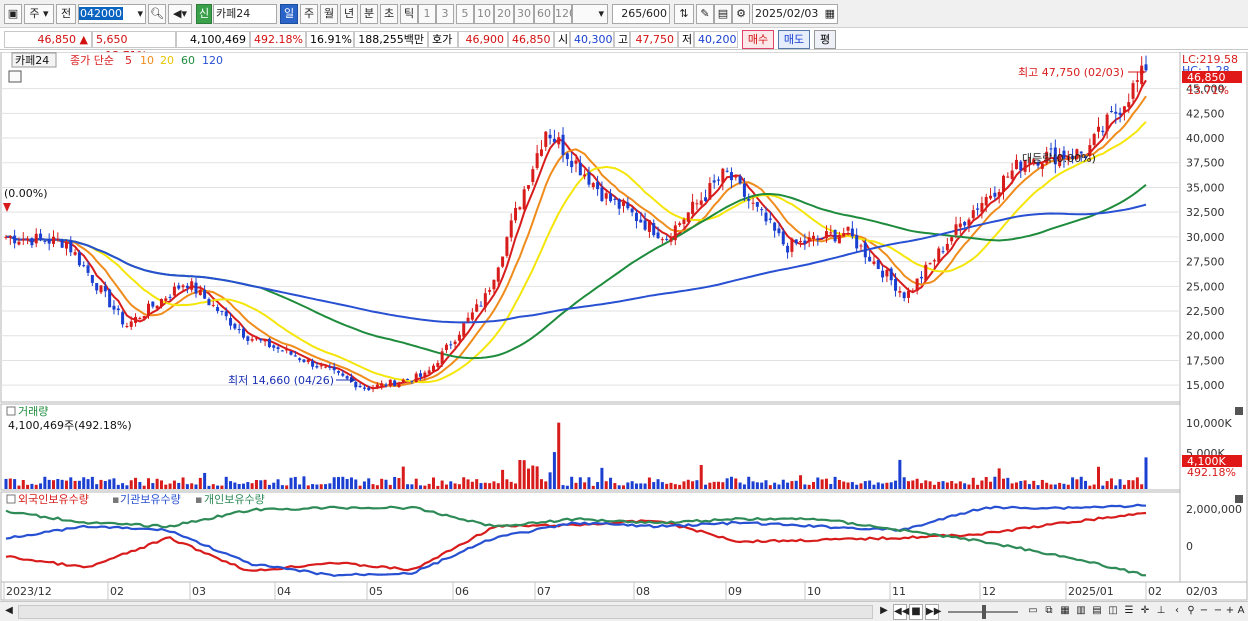 Image resolution: width=1248 pixels, height=621 pixels. I want to click on table-icon, so click(15, 76).